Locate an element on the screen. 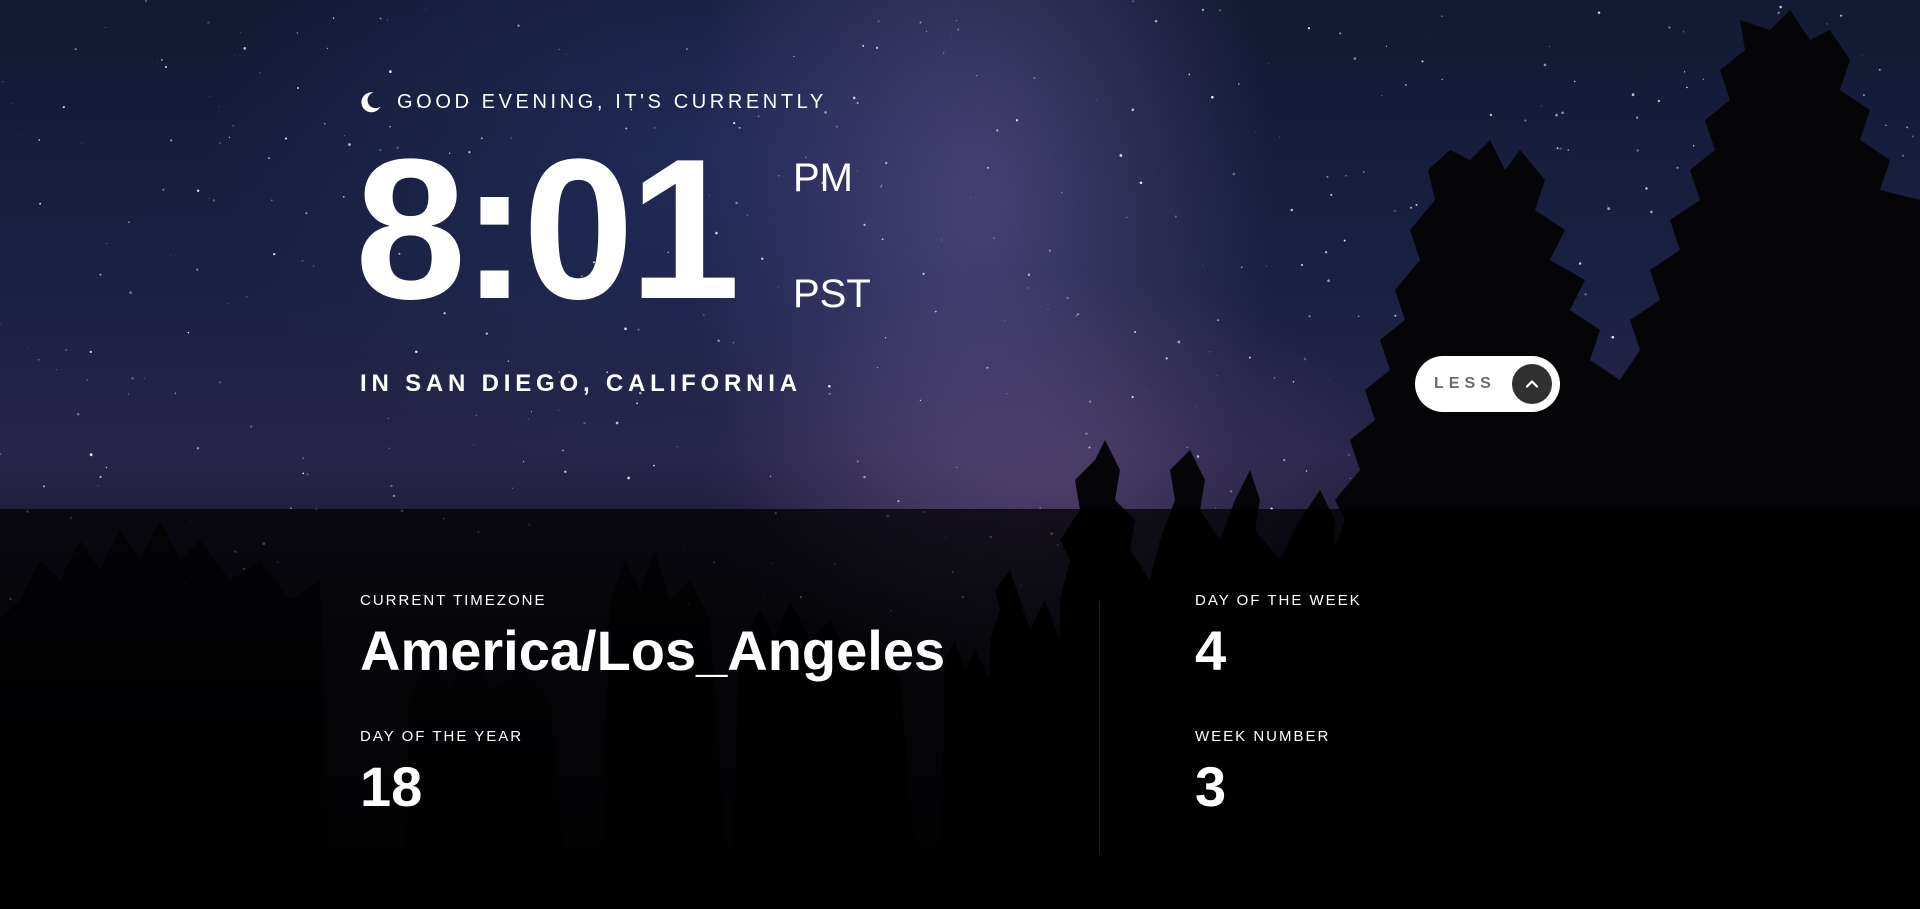  greeting: GOOD EVENING, IT'S CURRENTLY is located at coordinates (593, 102).